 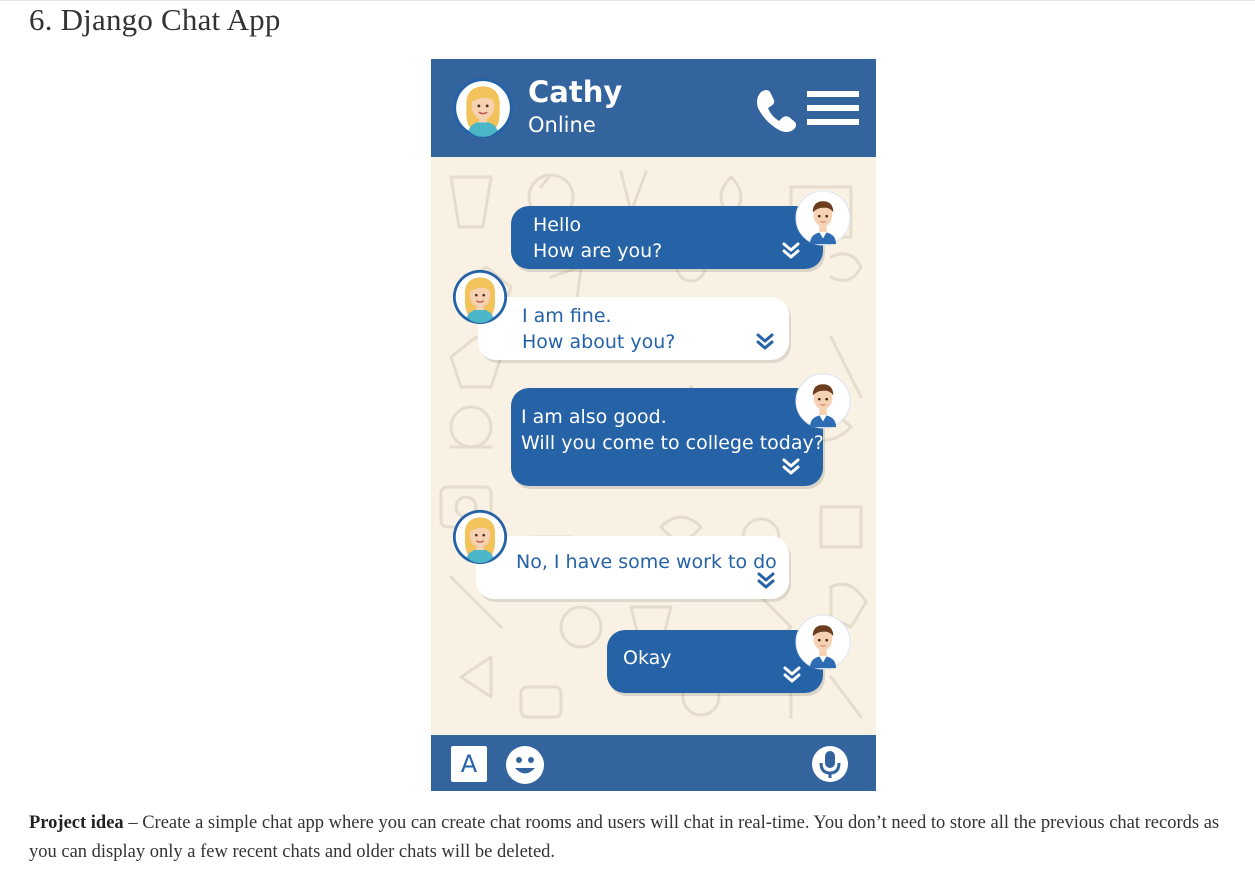 I want to click on message-bubble-received: No, I have some work to do, so click(x=632, y=567).